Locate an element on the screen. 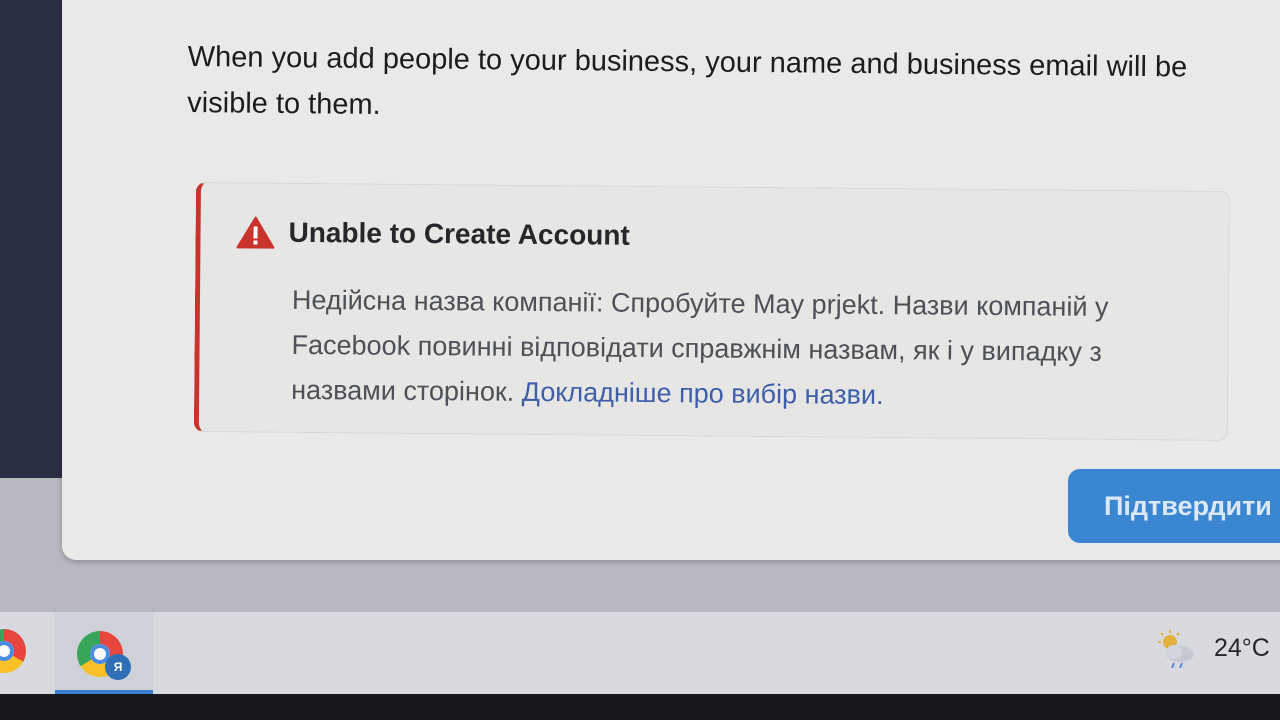 This screenshot has height=720, width=1280. temperature-readout: 24°C is located at coordinates (1242, 648).